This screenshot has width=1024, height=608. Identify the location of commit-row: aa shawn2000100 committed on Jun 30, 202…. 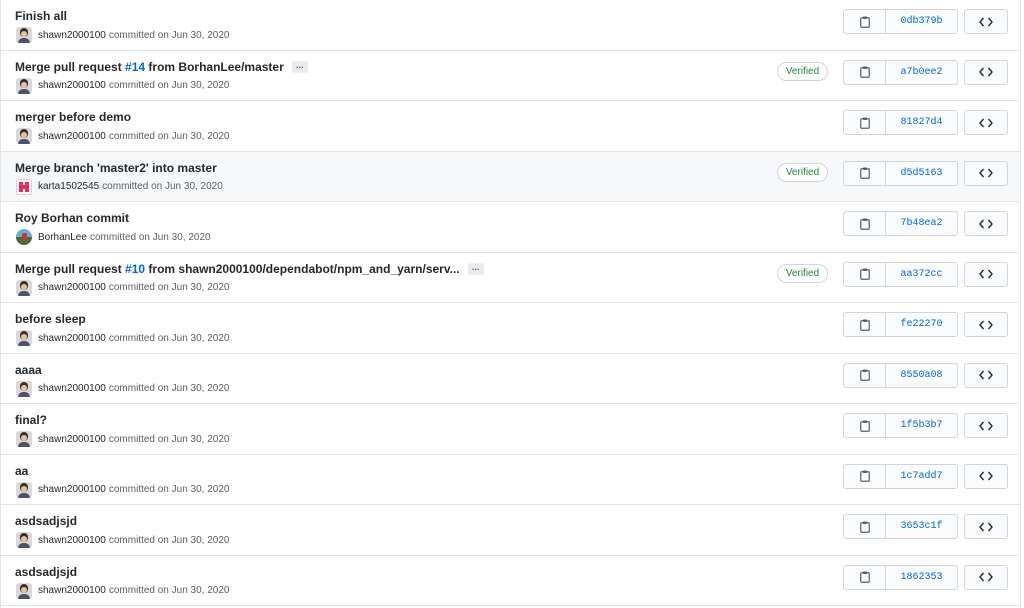
(510, 479).